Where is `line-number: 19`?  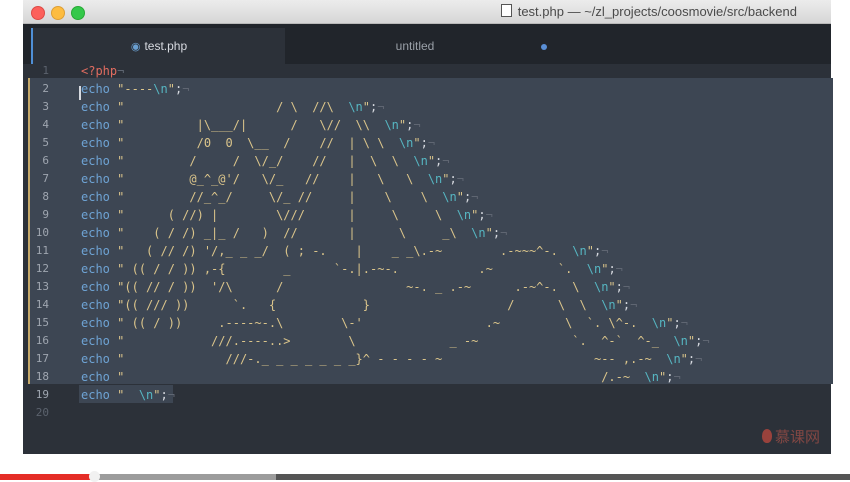
line-number: 19 is located at coordinates (42, 394).